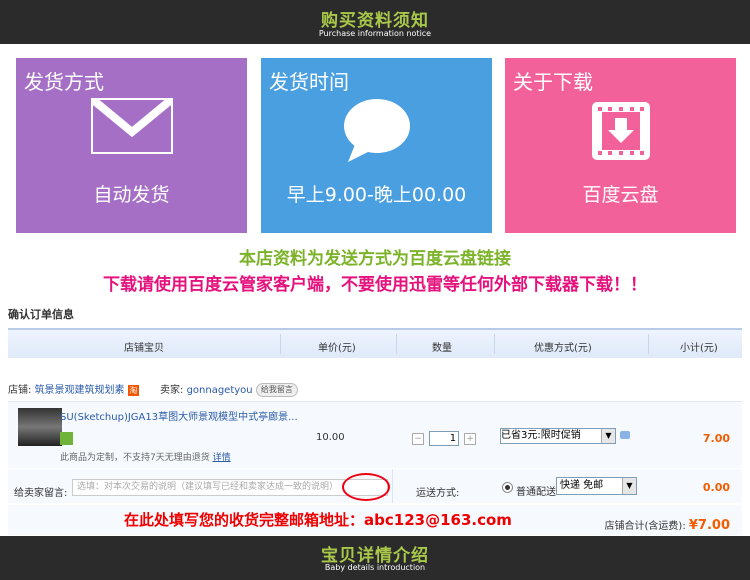 The image size is (750, 580). What do you see at coordinates (470, 438) in the screenshot?
I see `increase-quantity-button: +` at bounding box center [470, 438].